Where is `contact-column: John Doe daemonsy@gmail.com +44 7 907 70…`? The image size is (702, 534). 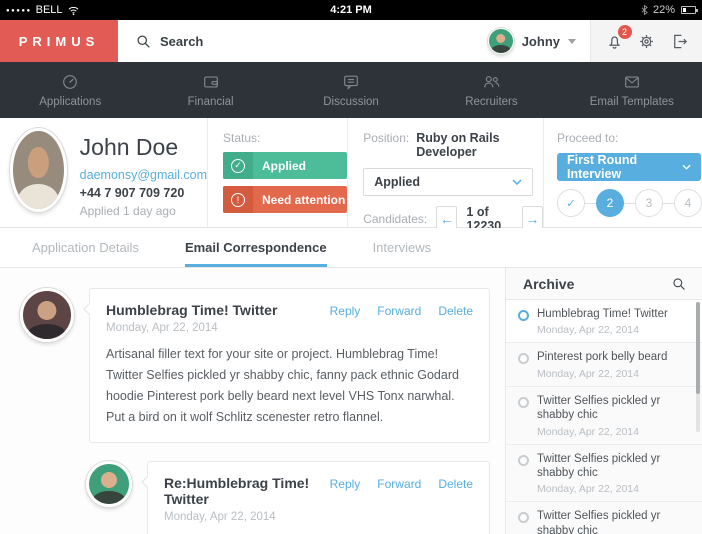 contact-column: John Doe daemonsy@gmail.com +44 7 907 70… is located at coordinates (104, 172).